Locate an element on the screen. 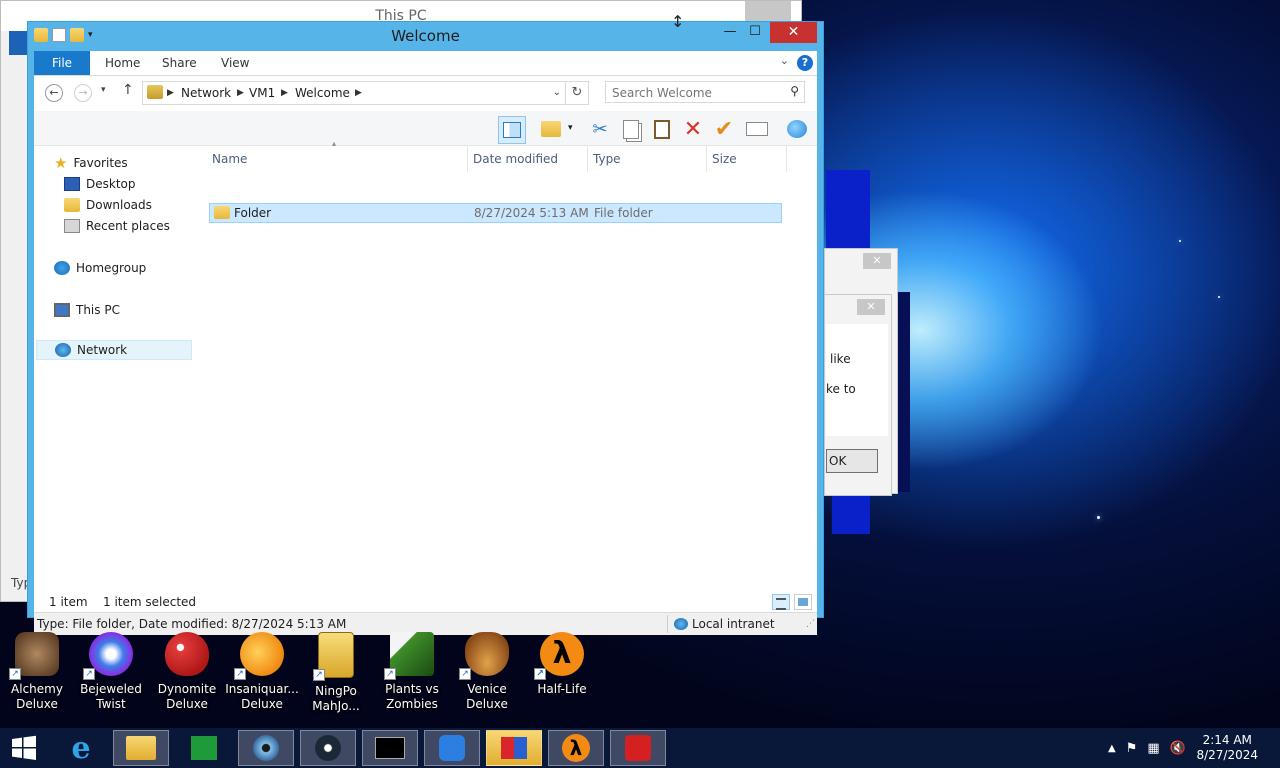 This screenshot has height=768, width=1280. taskbar-app-blue is located at coordinates (452, 748).